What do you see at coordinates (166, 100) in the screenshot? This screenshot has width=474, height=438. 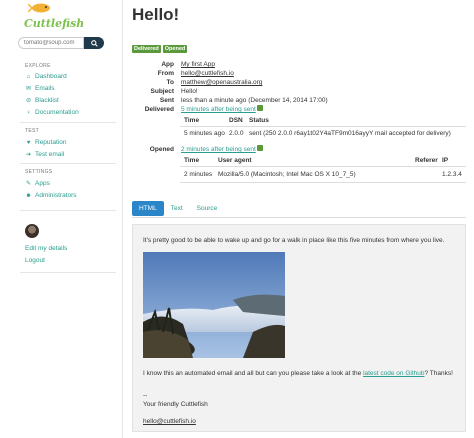 I see `sent-label: Sent` at bounding box center [166, 100].